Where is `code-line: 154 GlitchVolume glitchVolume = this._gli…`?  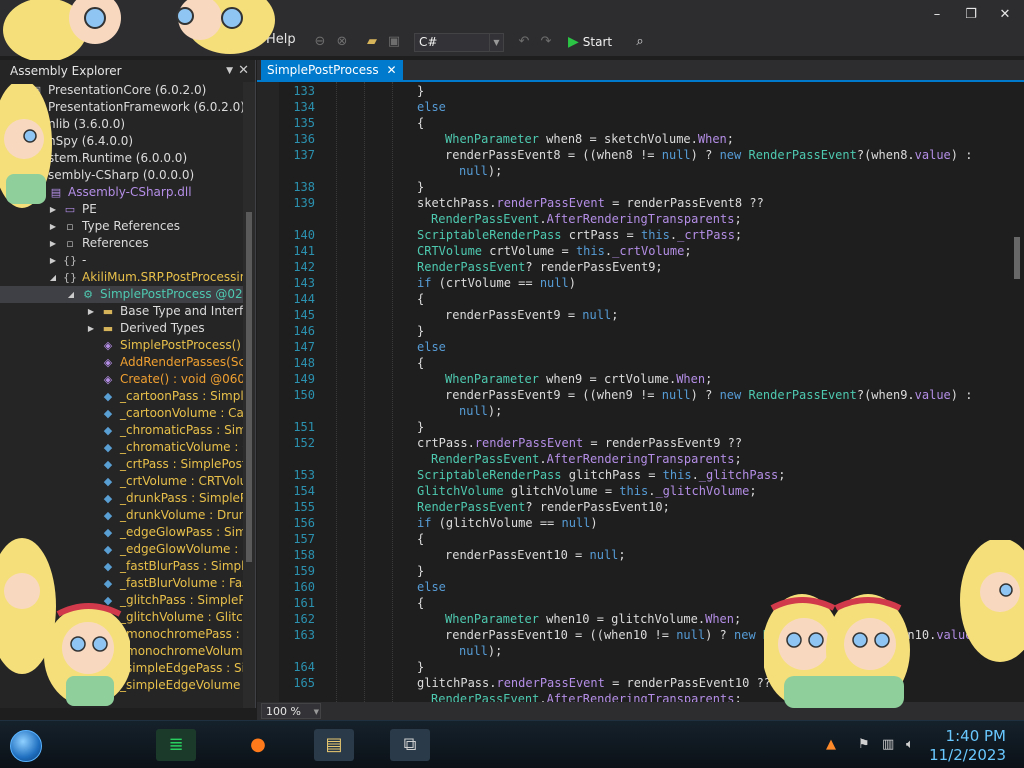
code-line: 154 GlitchVolume glitchVolume = this._gli… is located at coordinates (637, 491).